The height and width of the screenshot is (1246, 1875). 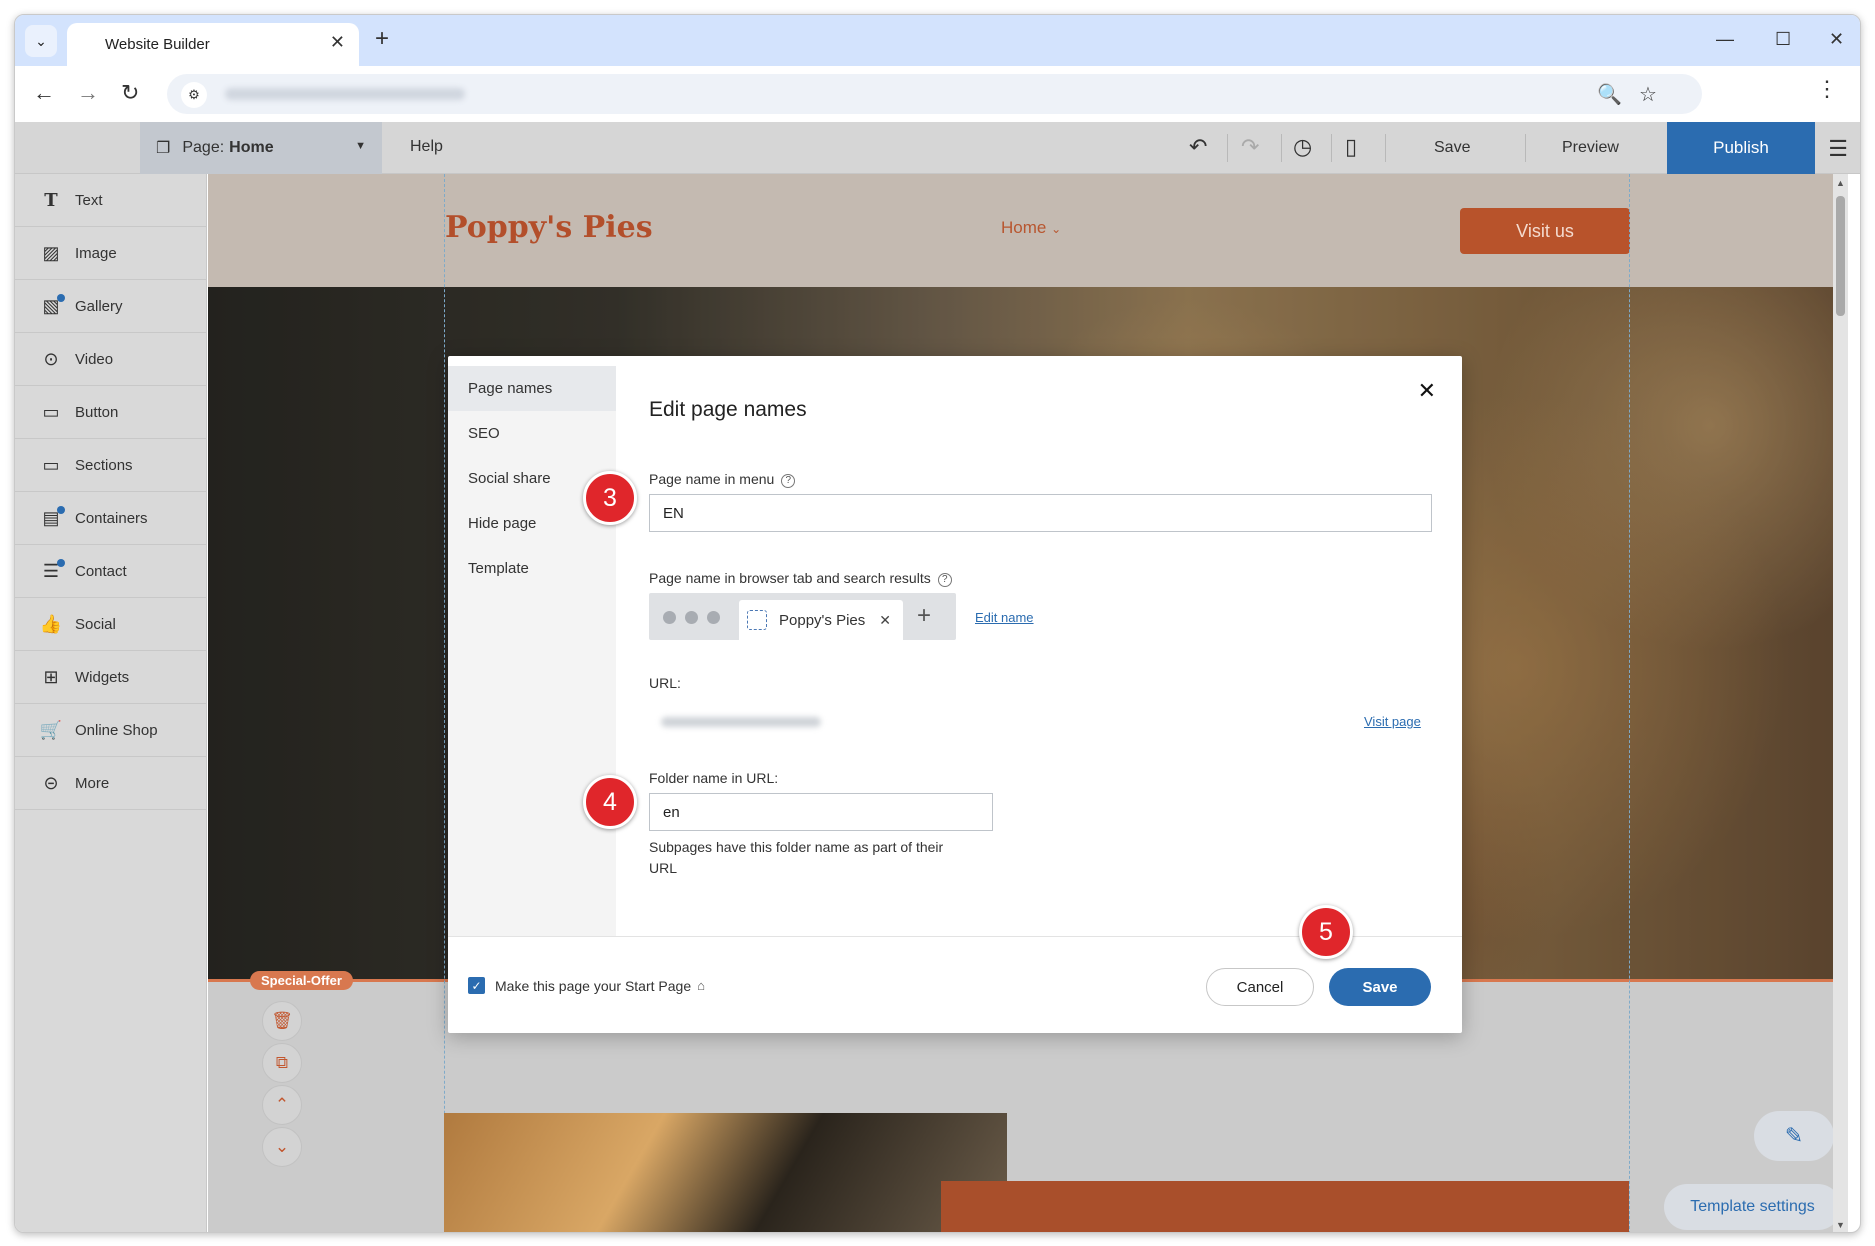 I want to click on sidebar-item-label: More, so click(x=92, y=783).